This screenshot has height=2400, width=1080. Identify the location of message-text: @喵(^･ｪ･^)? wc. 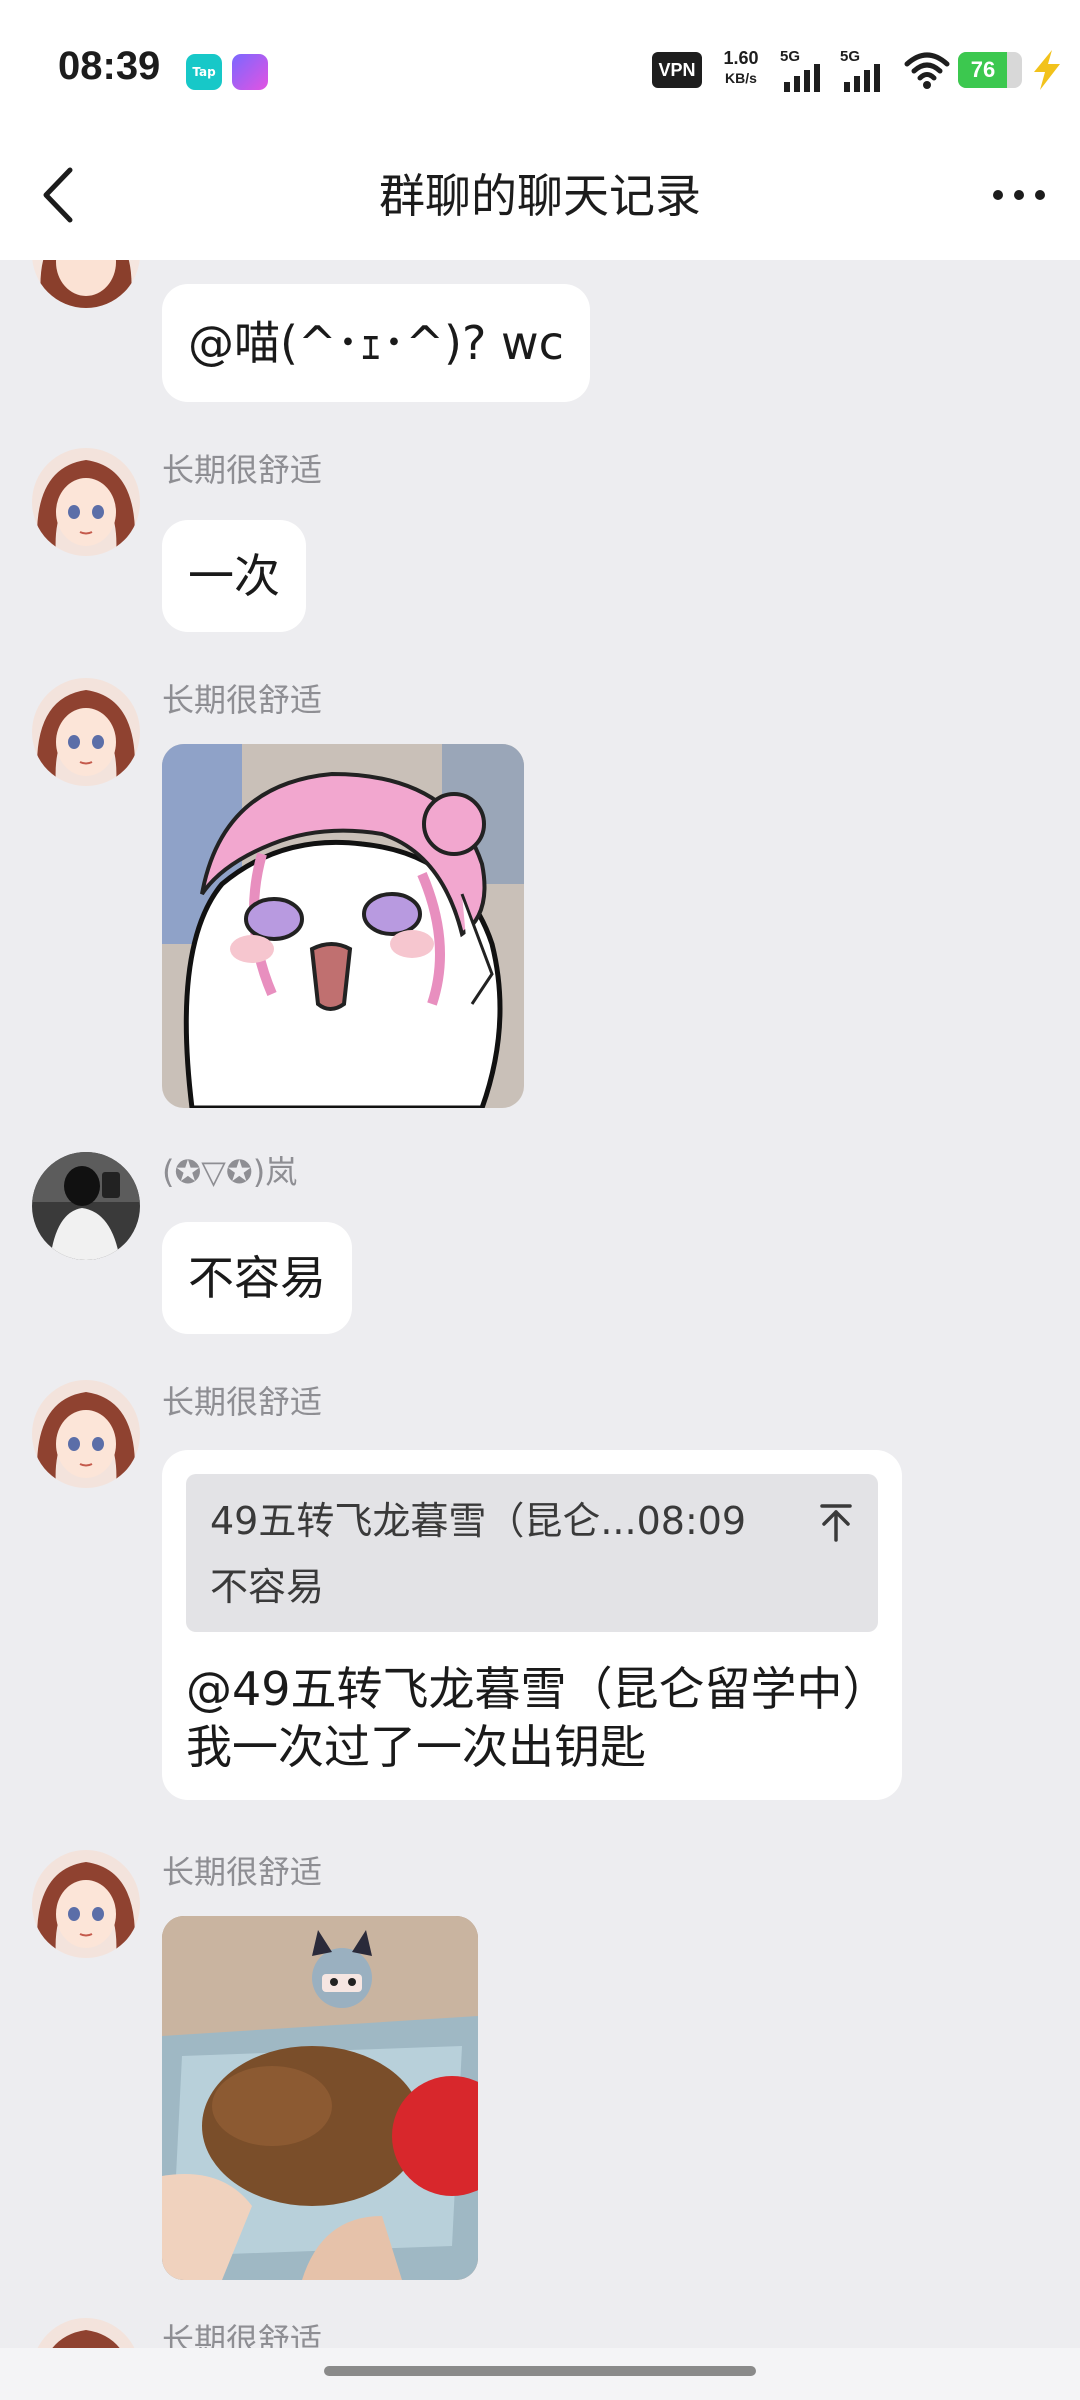
(376, 343).